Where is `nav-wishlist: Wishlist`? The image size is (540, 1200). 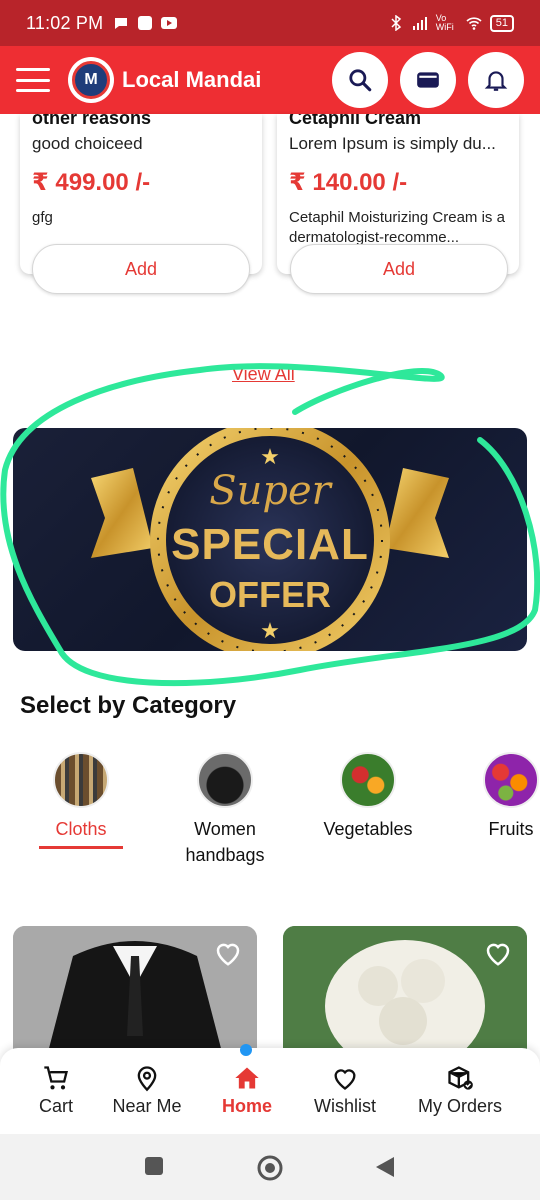 nav-wishlist: Wishlist is located at coordinates (345, 1090).